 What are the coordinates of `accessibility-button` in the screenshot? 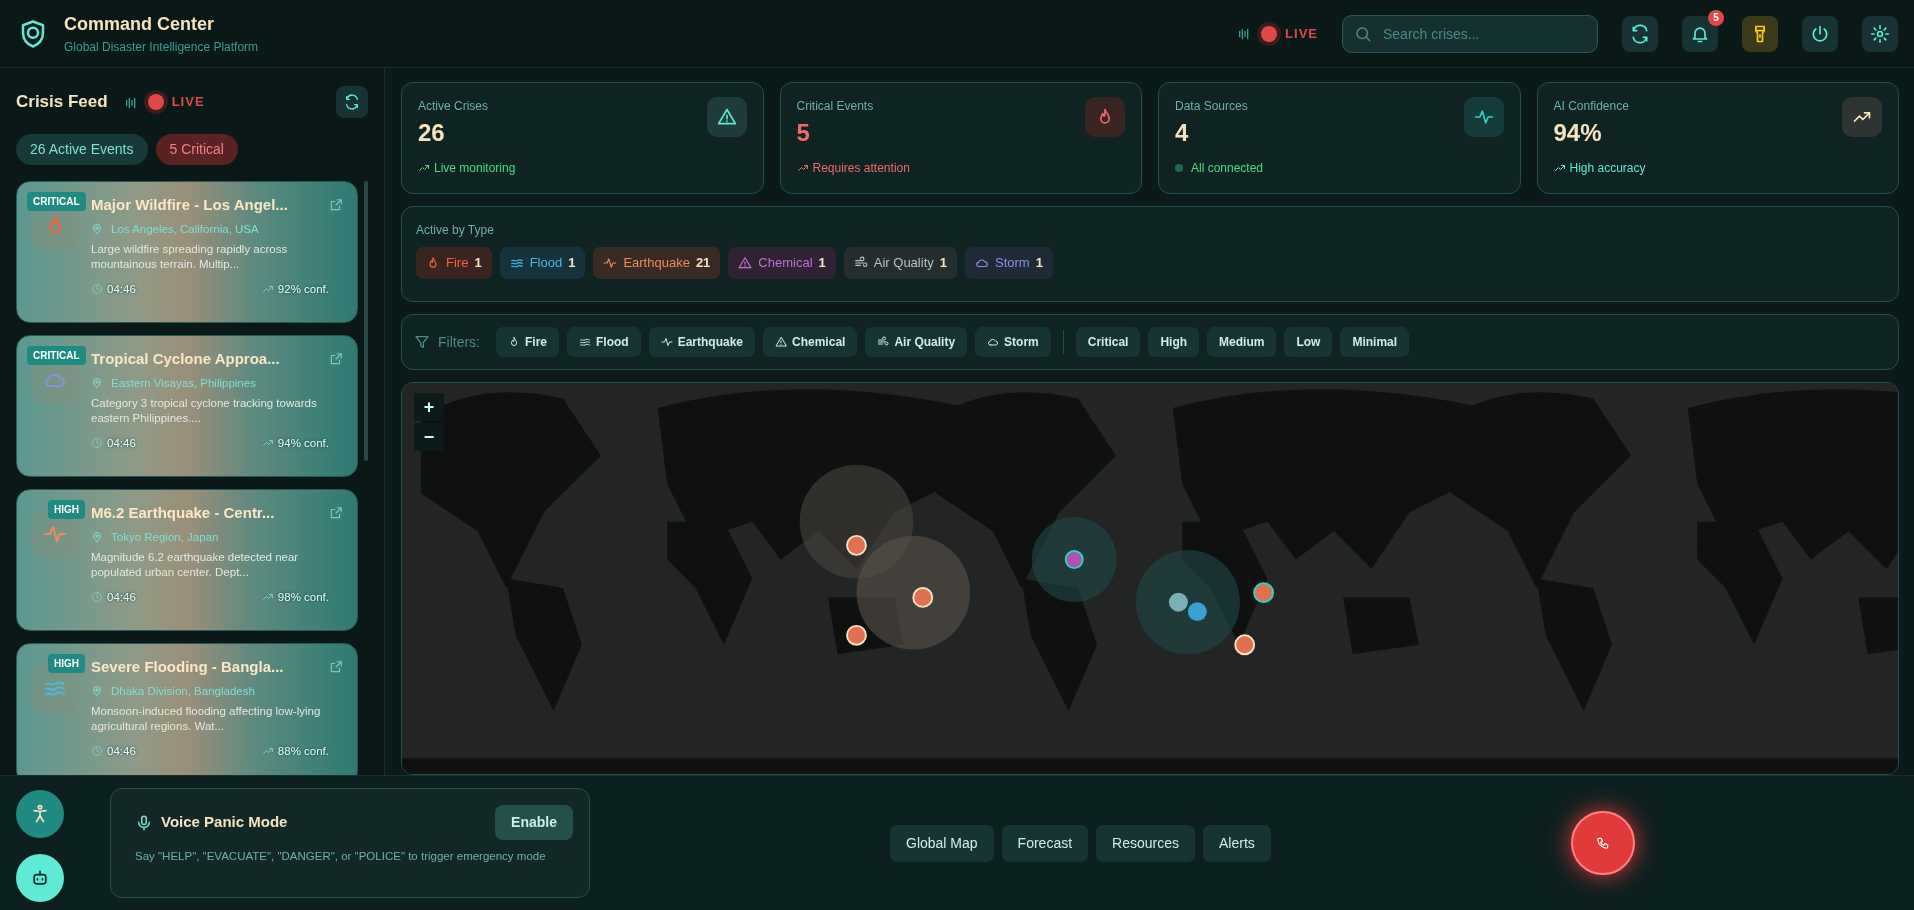 It's located at (40, 814).